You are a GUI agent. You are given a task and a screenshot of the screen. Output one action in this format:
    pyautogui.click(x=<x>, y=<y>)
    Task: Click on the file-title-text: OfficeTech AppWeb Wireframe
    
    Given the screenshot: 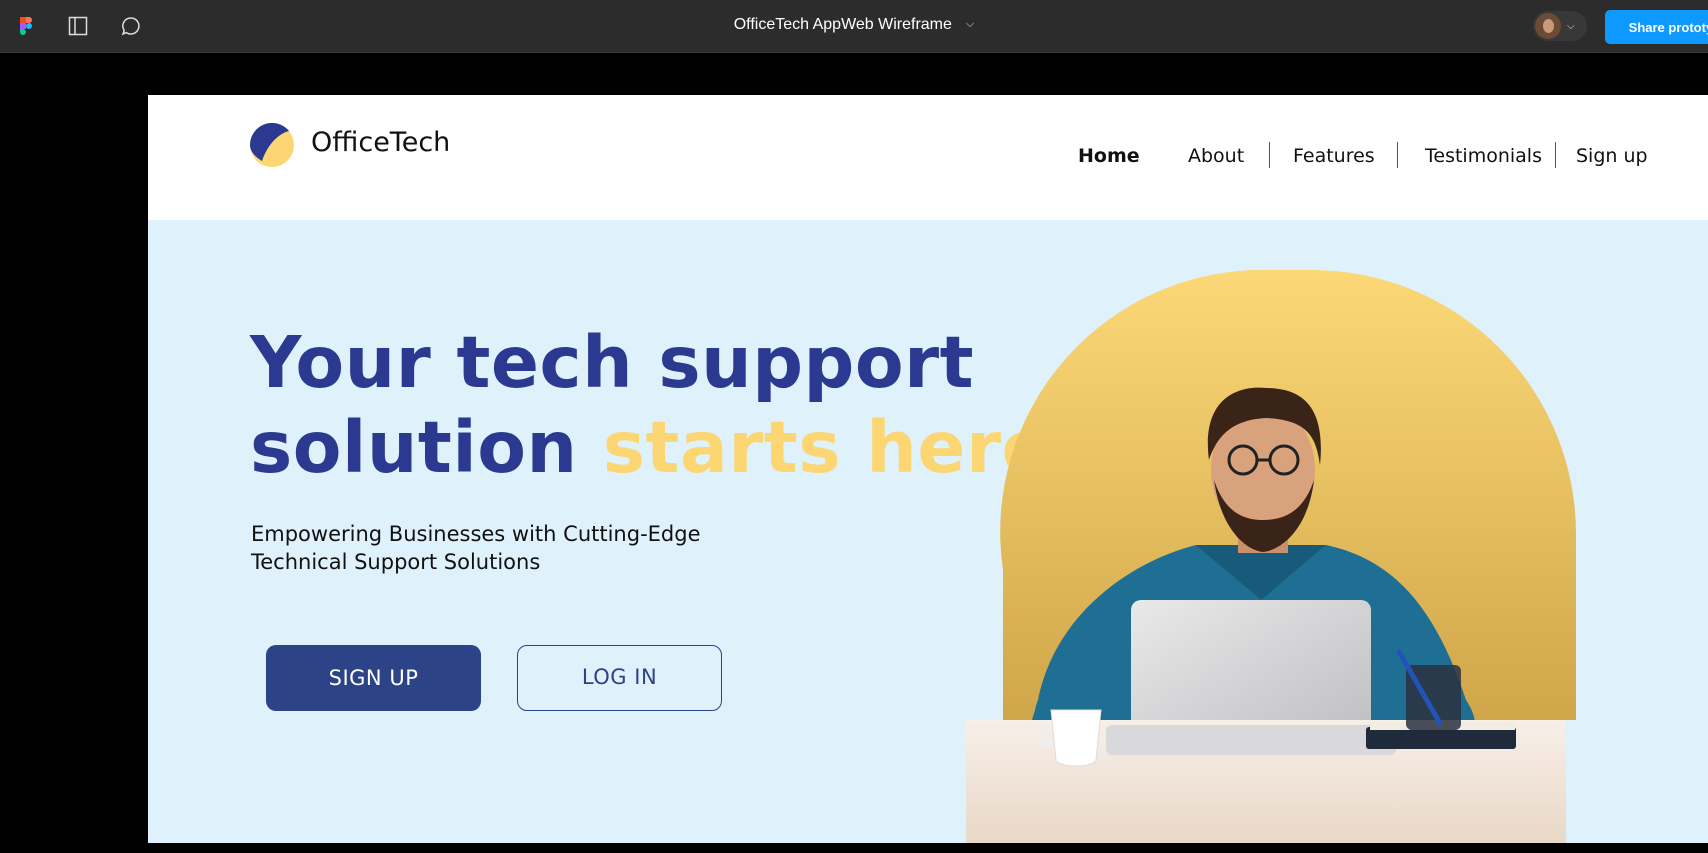 What is the action you would take?
    pyautogui.click(x=842, y=24)
    